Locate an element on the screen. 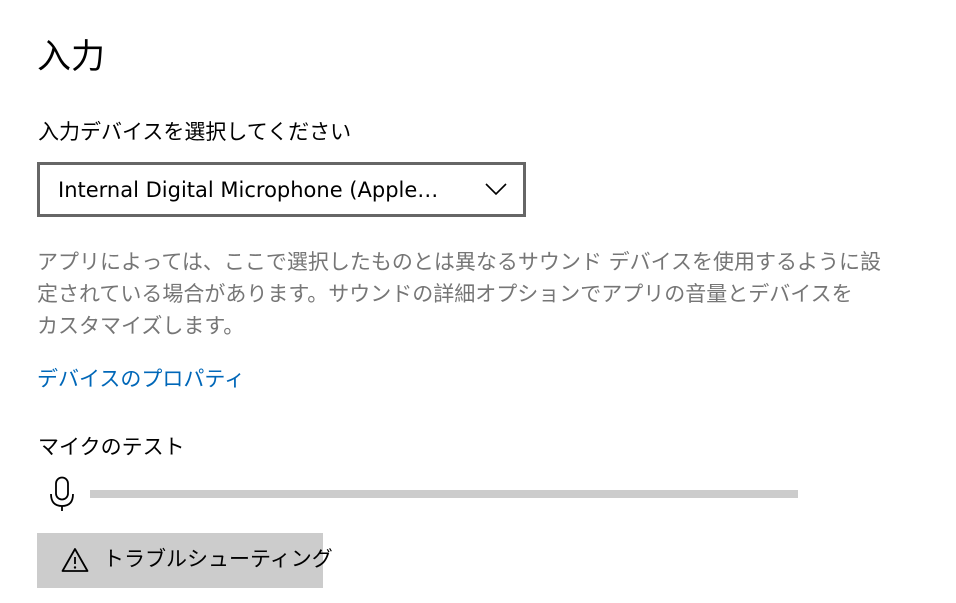 This screenshot has width=956, height=603. device-properties-link: デバイスのプロパティ is located at coordinates (141, 379).